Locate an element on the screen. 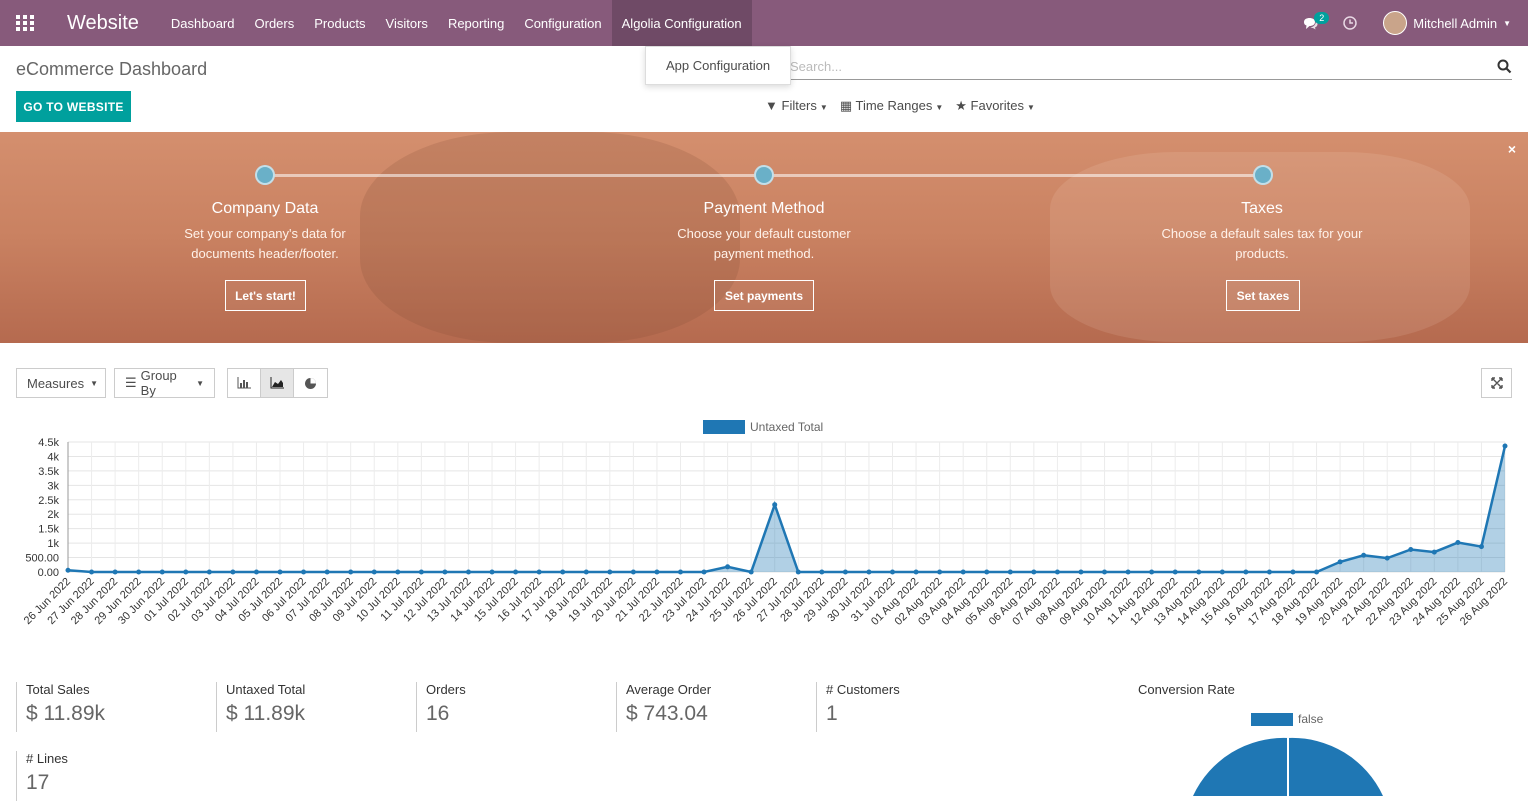 This screenshot has height=801, width=1528. y-tick-label: 2.5k is located at coordinates (48, 501).